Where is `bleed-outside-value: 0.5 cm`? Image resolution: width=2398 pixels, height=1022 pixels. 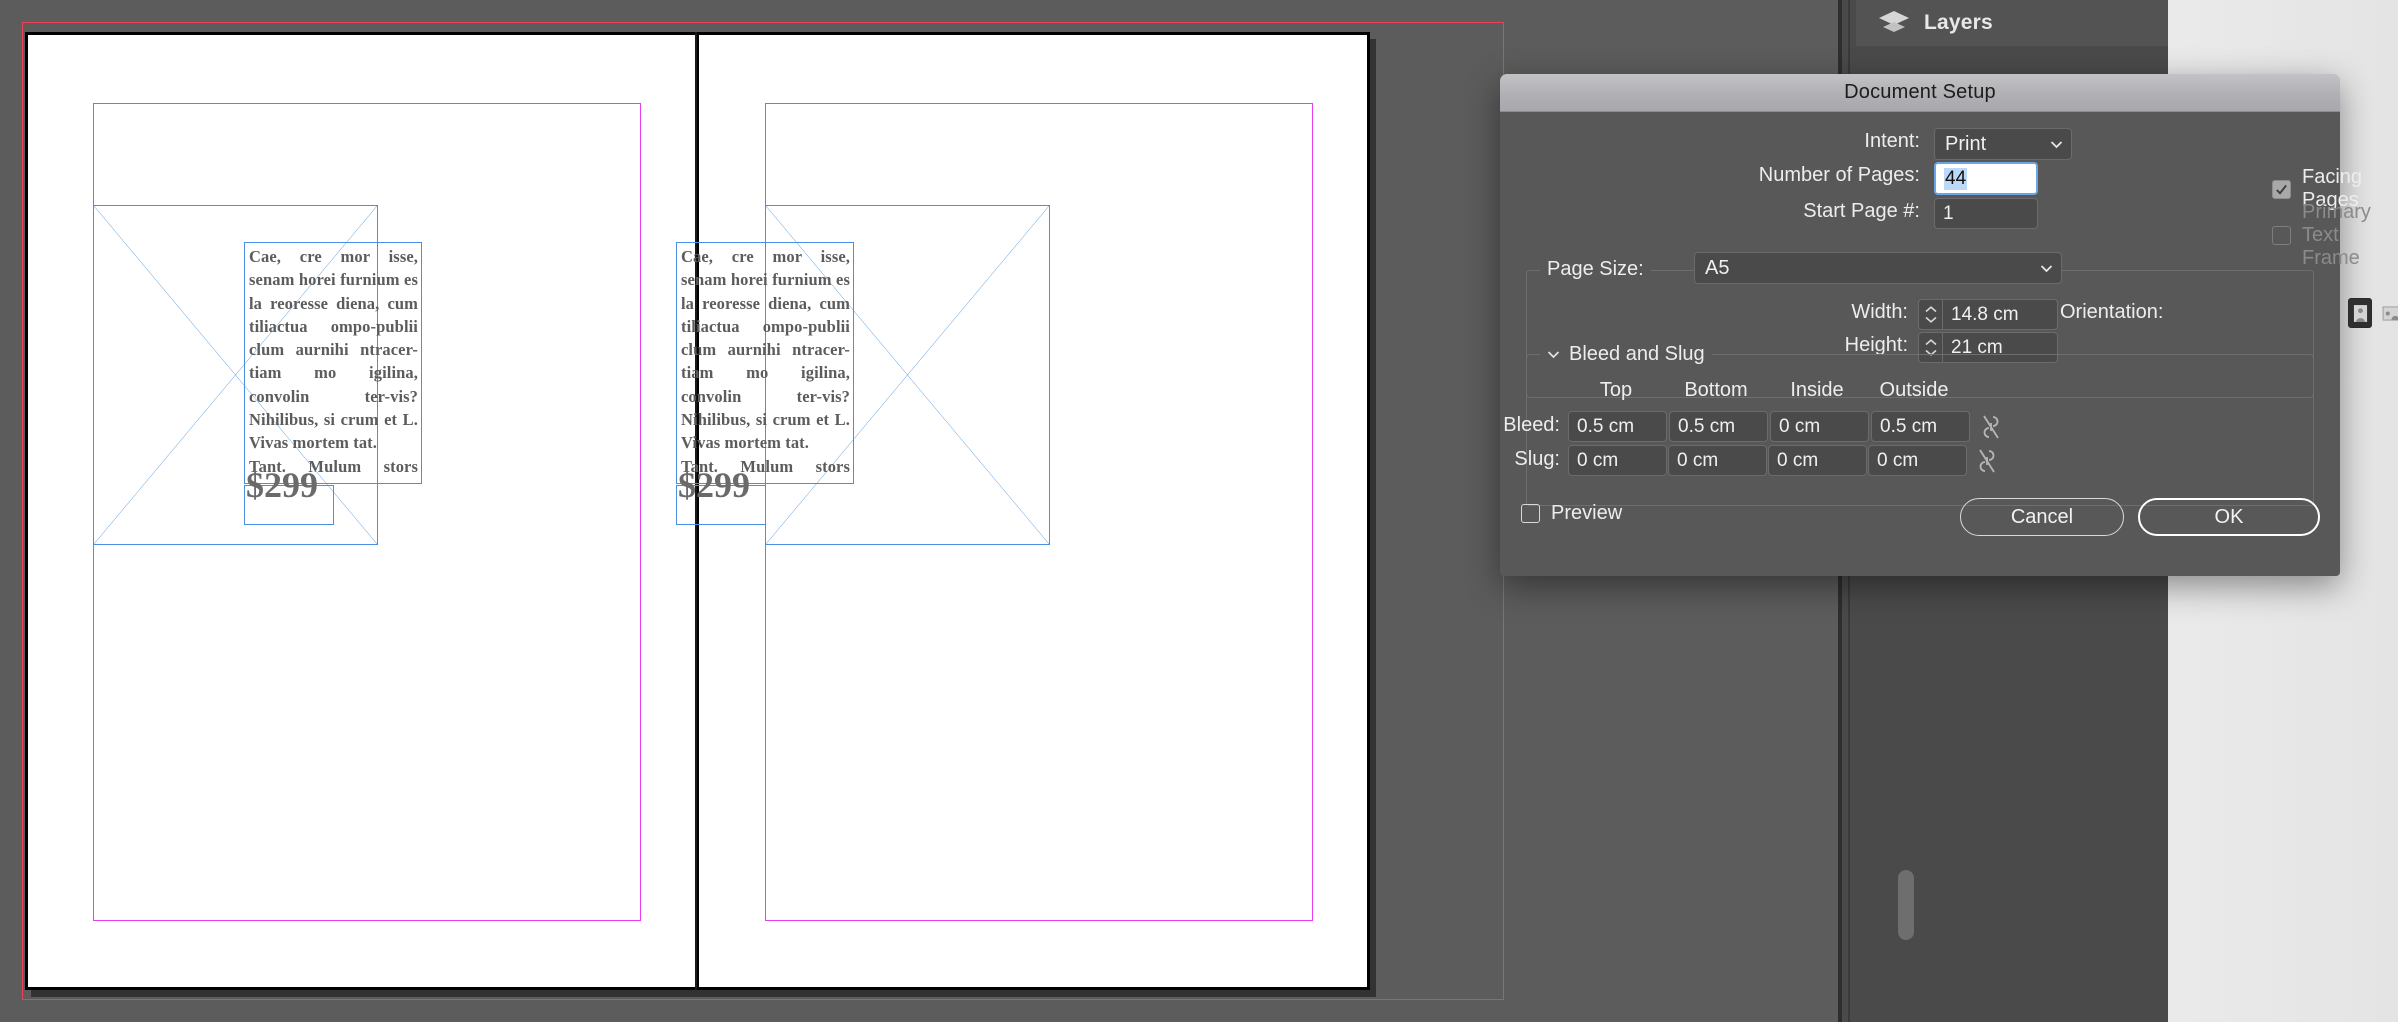 bleed-outside-value: 0.5 cm is located at coordinates (1909, 426).